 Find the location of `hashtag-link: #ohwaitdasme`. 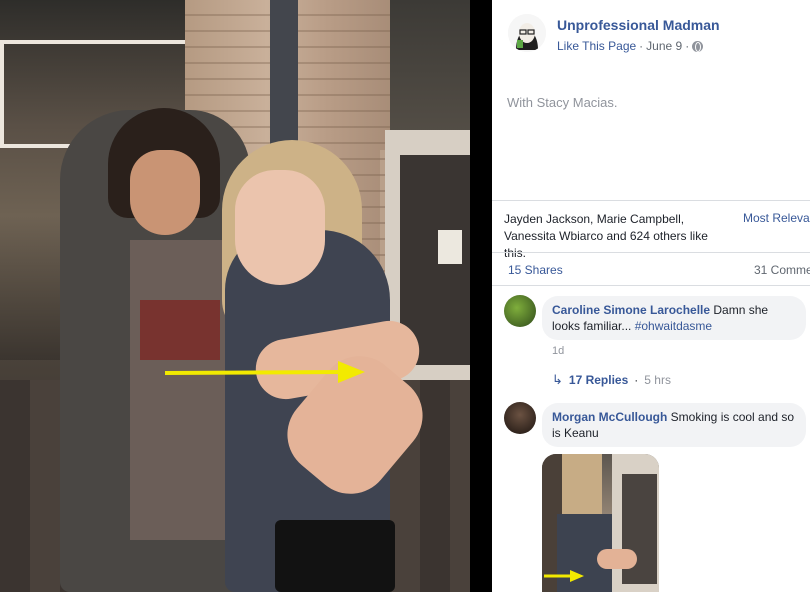

hashtag-link: #ohwaitdasme is located at coordinates (673, 326).